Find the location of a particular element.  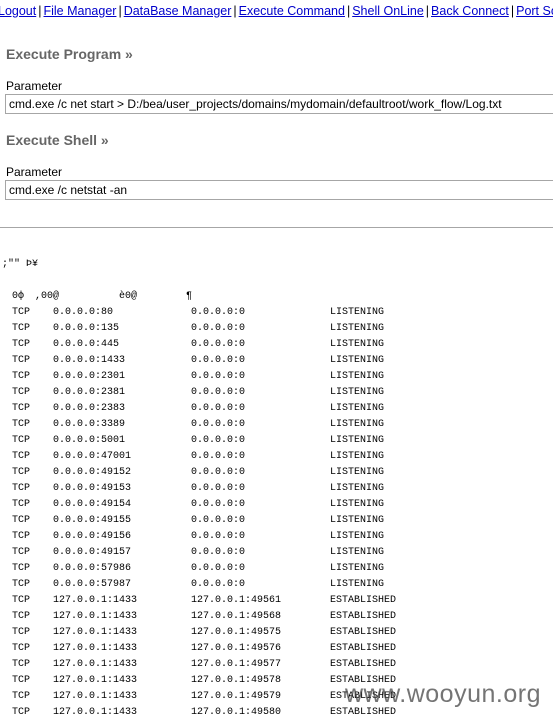

output-cell: 0.0.0.0:3389 is located at coordinates (89, 424).